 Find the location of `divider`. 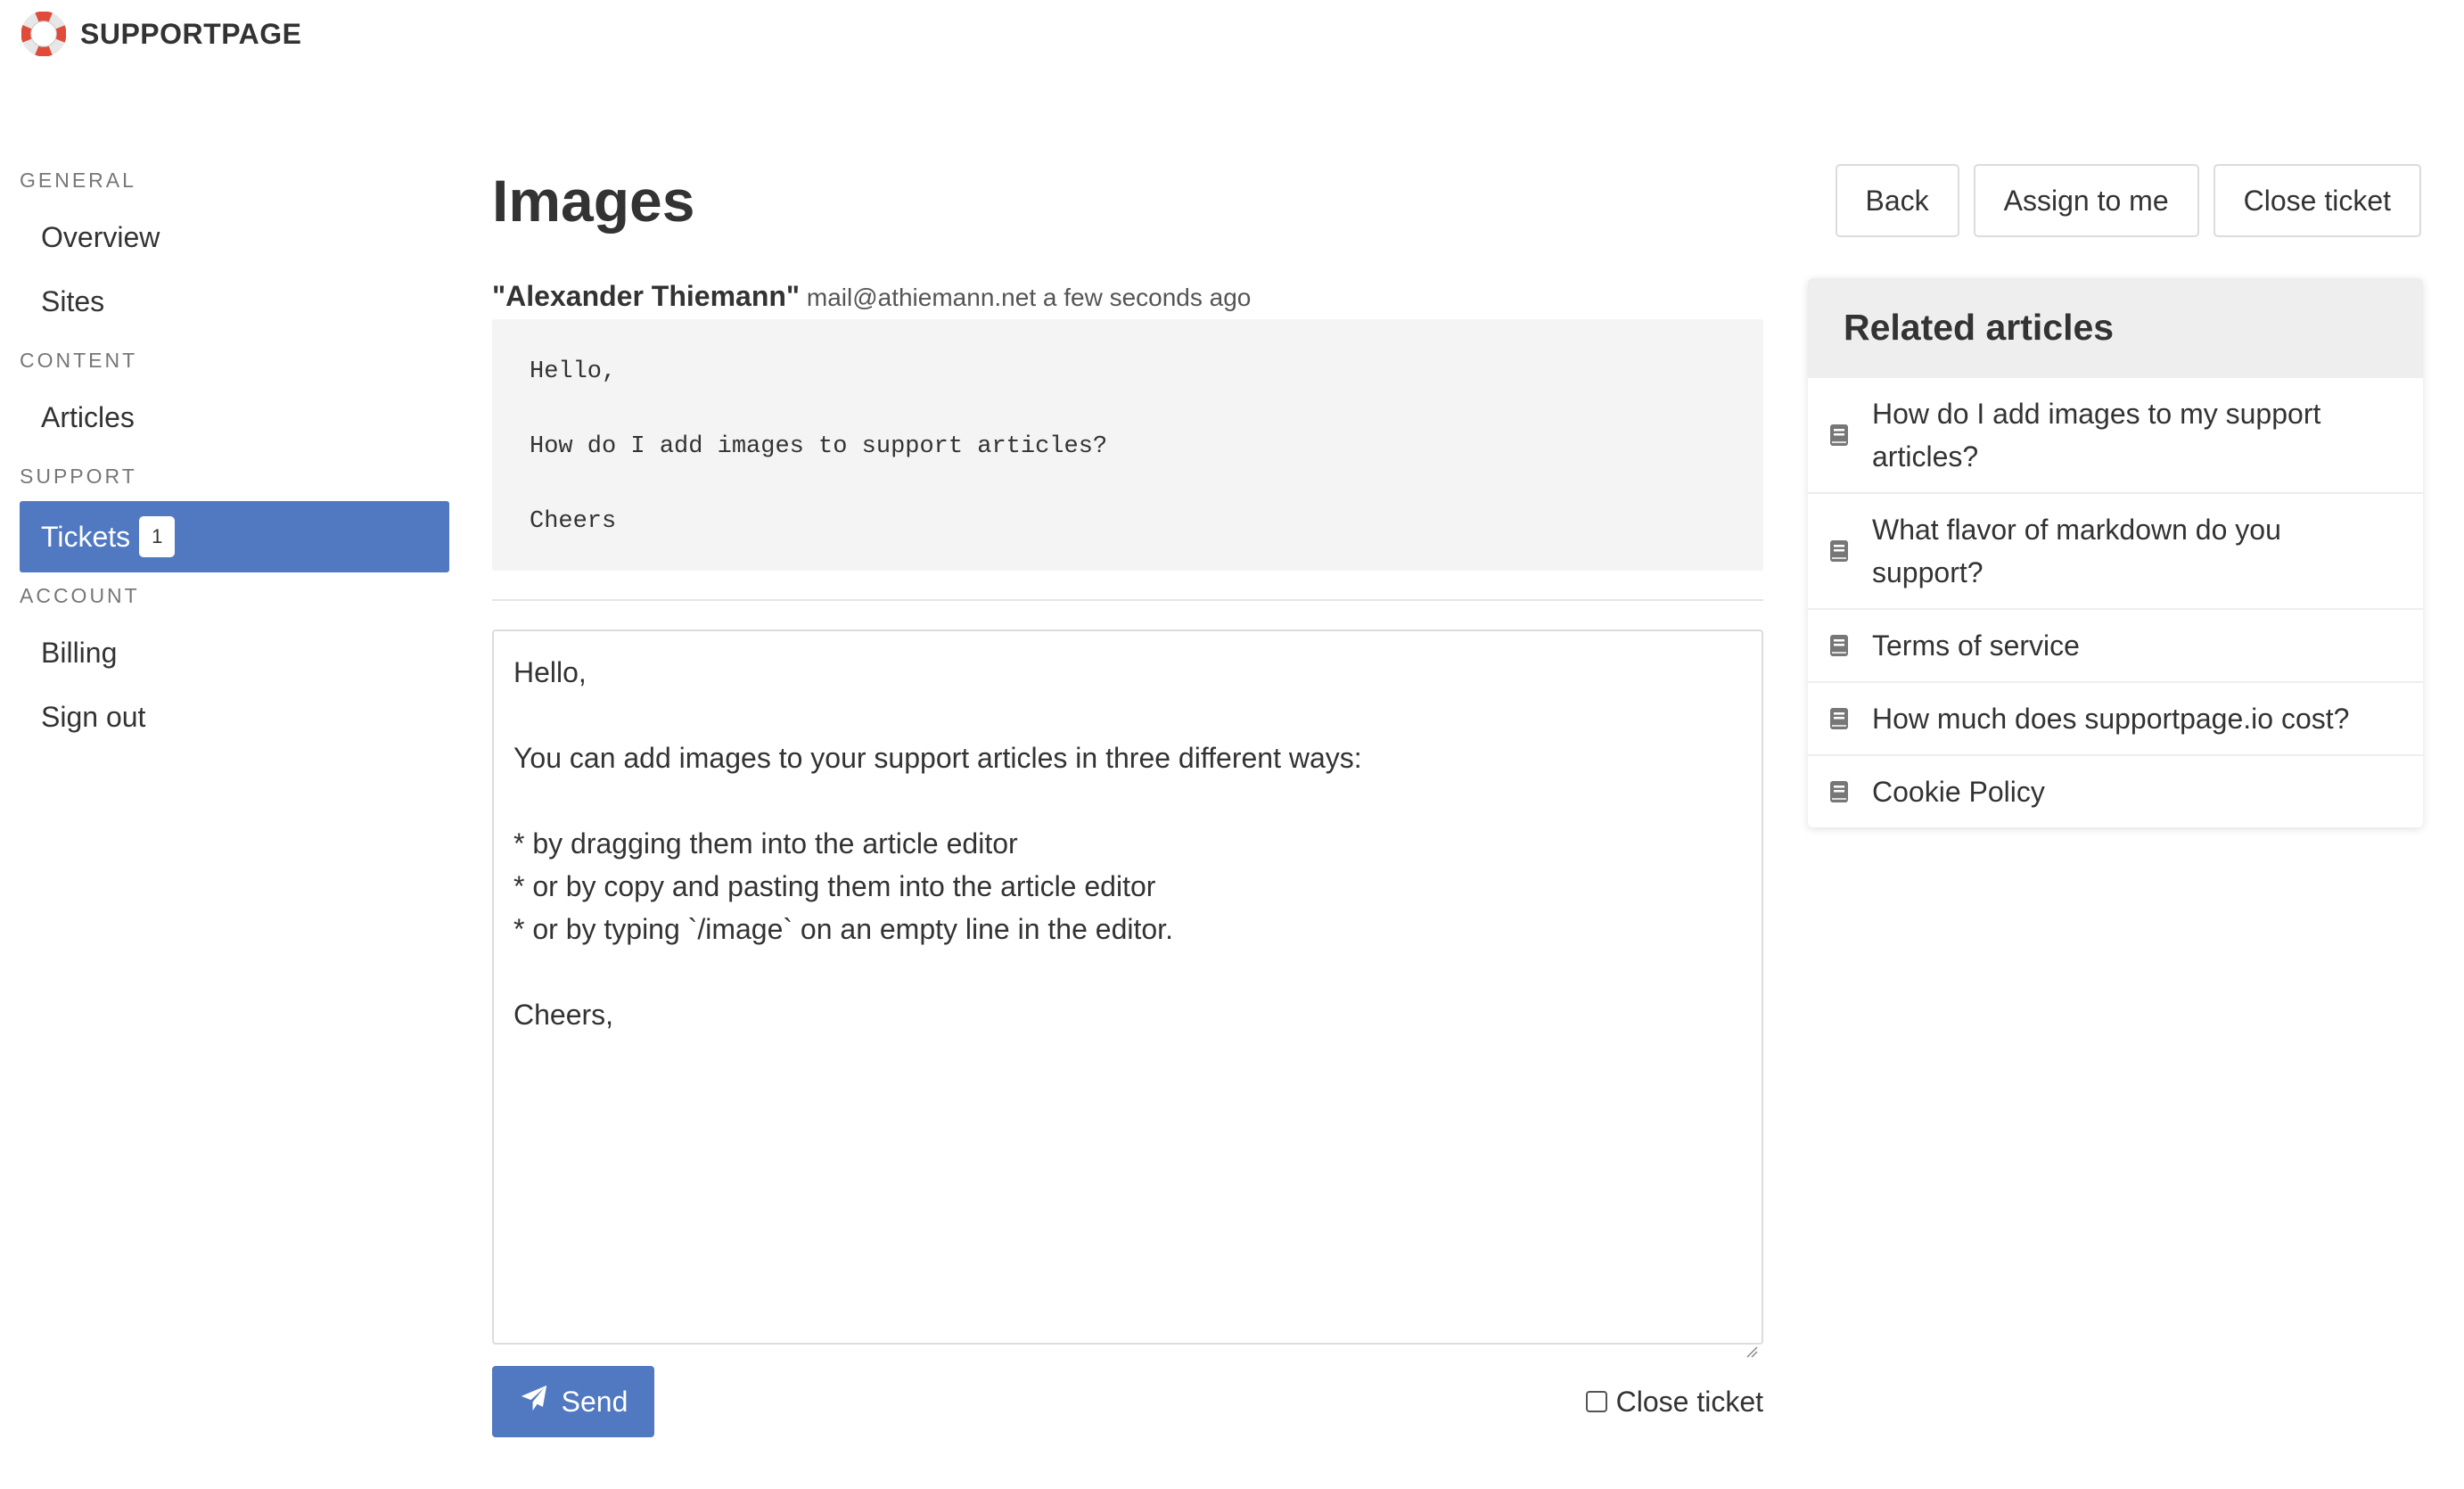

divider is located at coordinates (1127, 600).